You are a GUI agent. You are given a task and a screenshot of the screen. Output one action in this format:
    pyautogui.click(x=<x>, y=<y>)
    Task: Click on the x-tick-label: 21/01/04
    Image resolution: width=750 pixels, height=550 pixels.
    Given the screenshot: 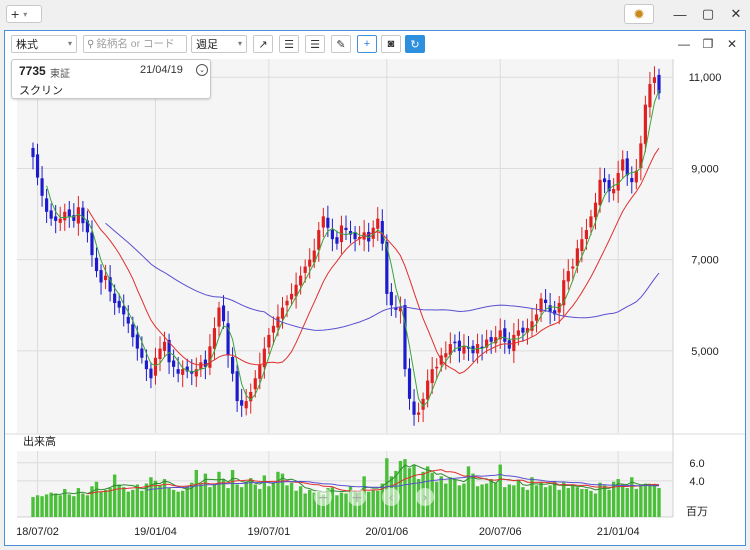 What is the action you would take?
    pyautogui.click(x=618, y=532)
    